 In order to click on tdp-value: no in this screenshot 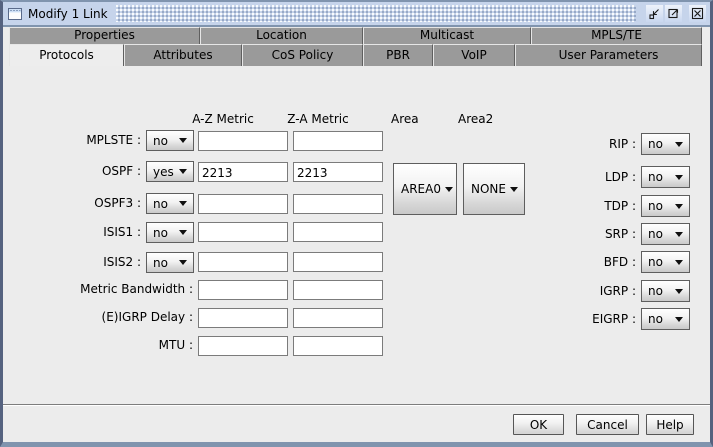, I will do `click(655, 206)`.